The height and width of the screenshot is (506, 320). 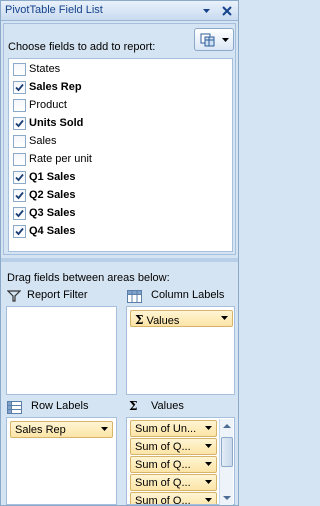 I want to click on row-labels-label: Row Labels, so click(x=60, y=406).